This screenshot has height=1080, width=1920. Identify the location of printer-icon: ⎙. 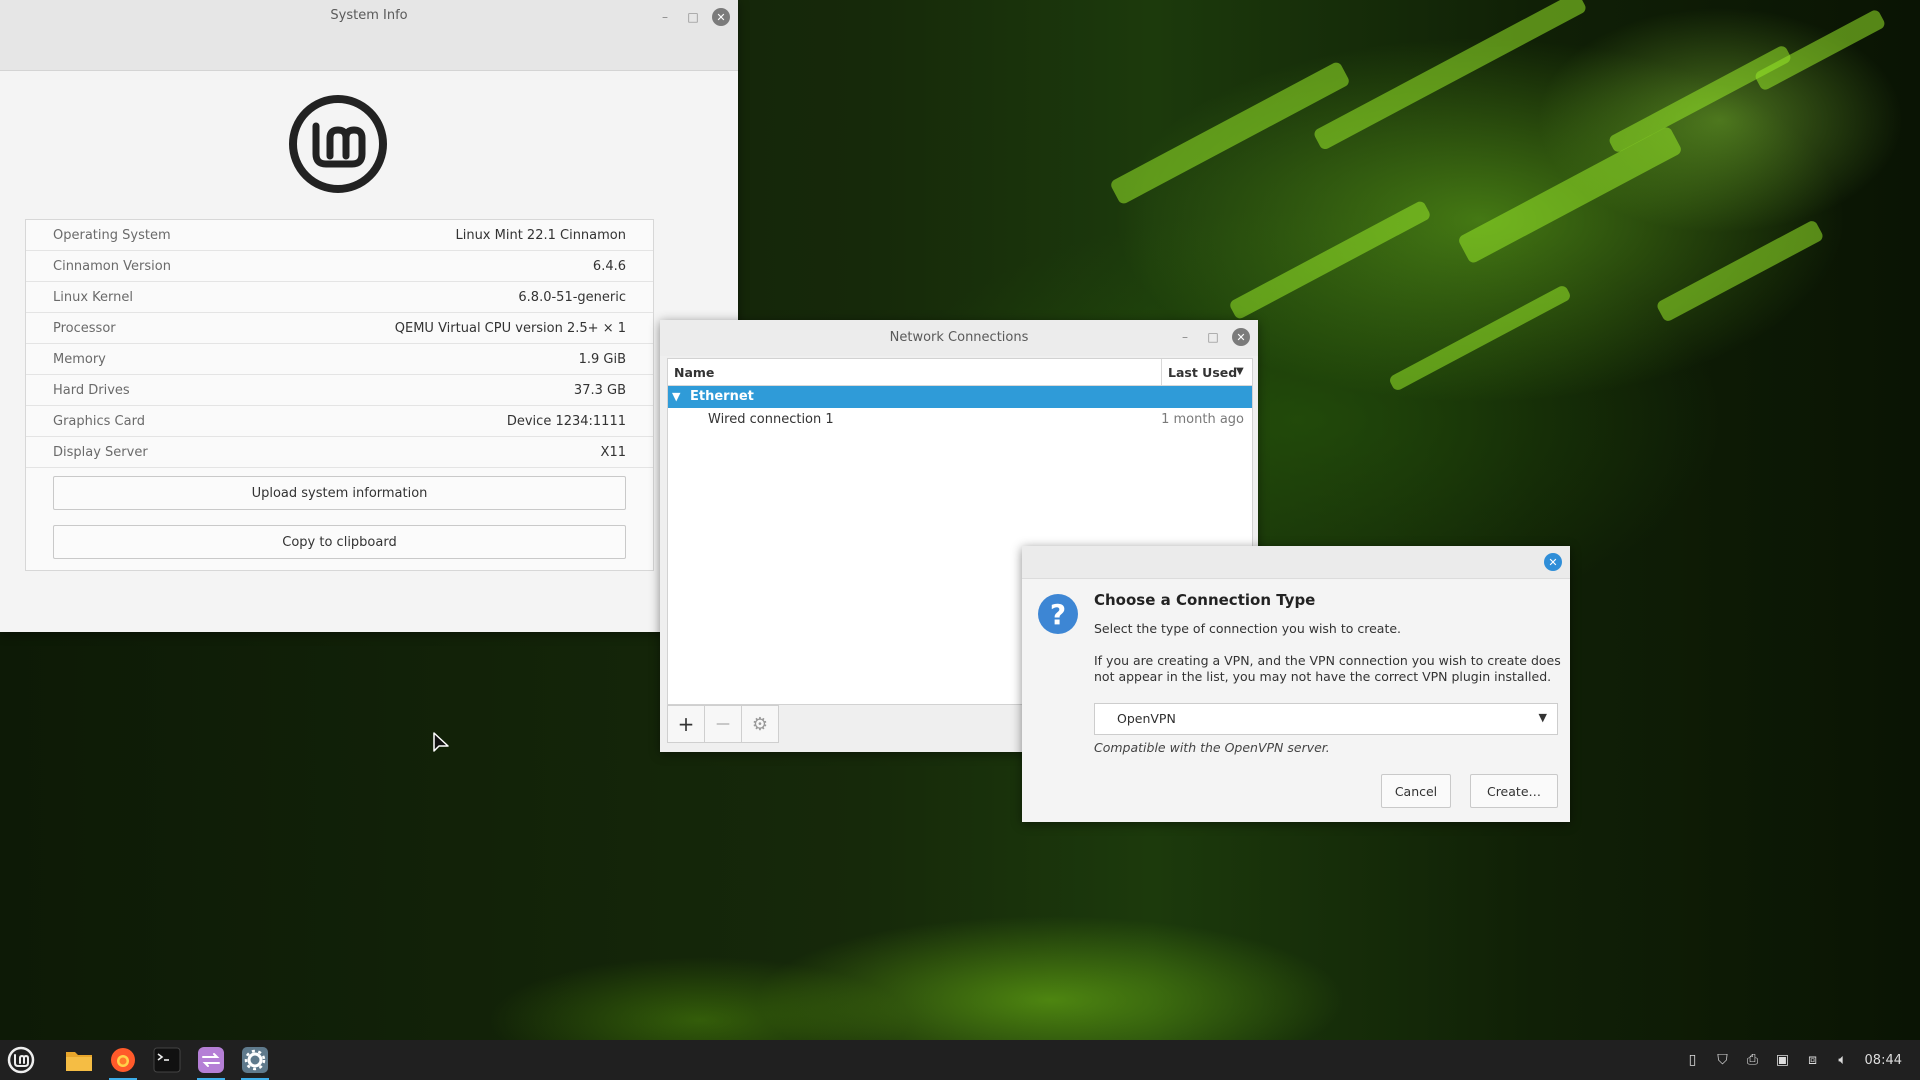
(1753, 1060).